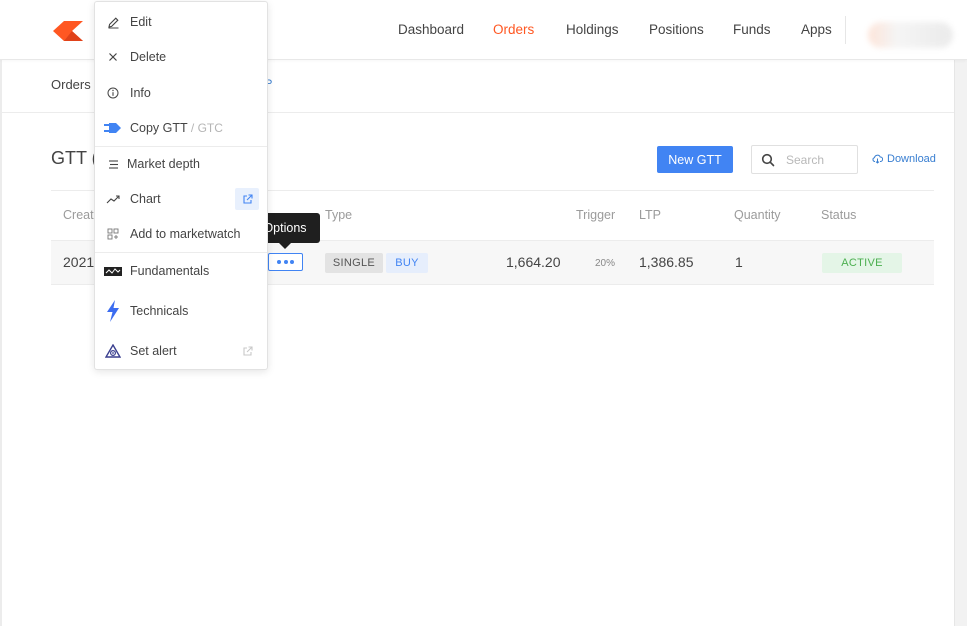  I want to click on menu-label-market-depth: Market depth, so click(163, 164).